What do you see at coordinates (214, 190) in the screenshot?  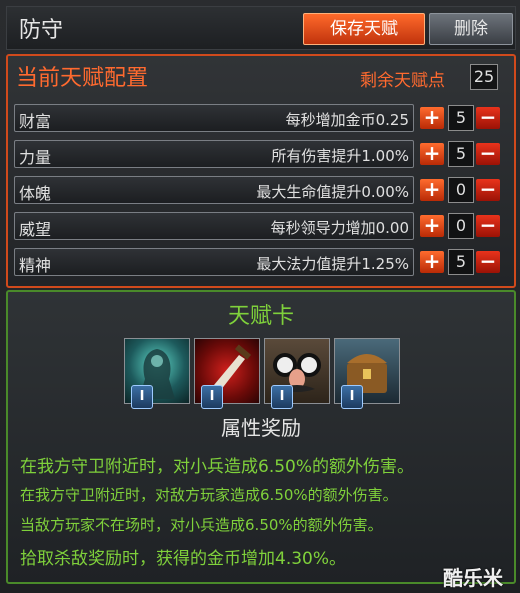 I see `talent-row-box: 体魄 最大生命值提升0.00%` at bounding box center [214, 190].